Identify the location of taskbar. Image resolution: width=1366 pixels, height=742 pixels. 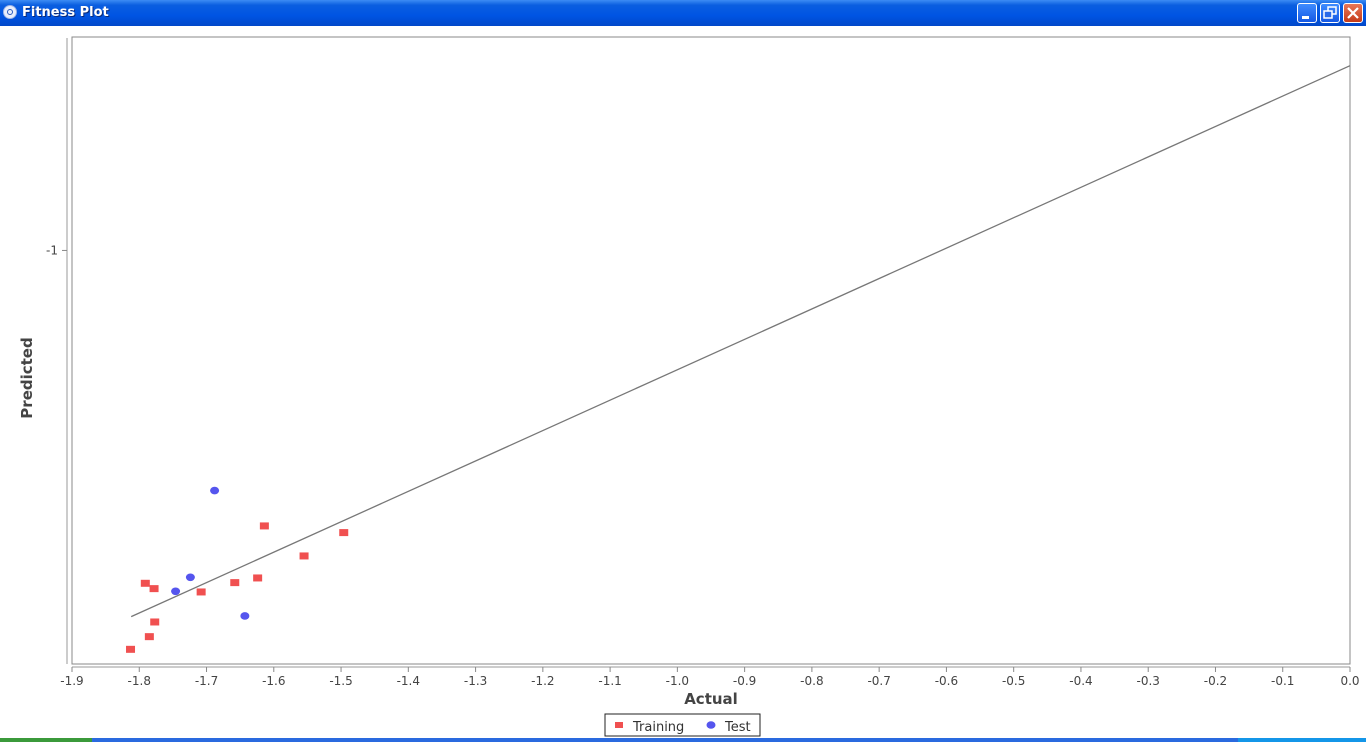
(683, 740).